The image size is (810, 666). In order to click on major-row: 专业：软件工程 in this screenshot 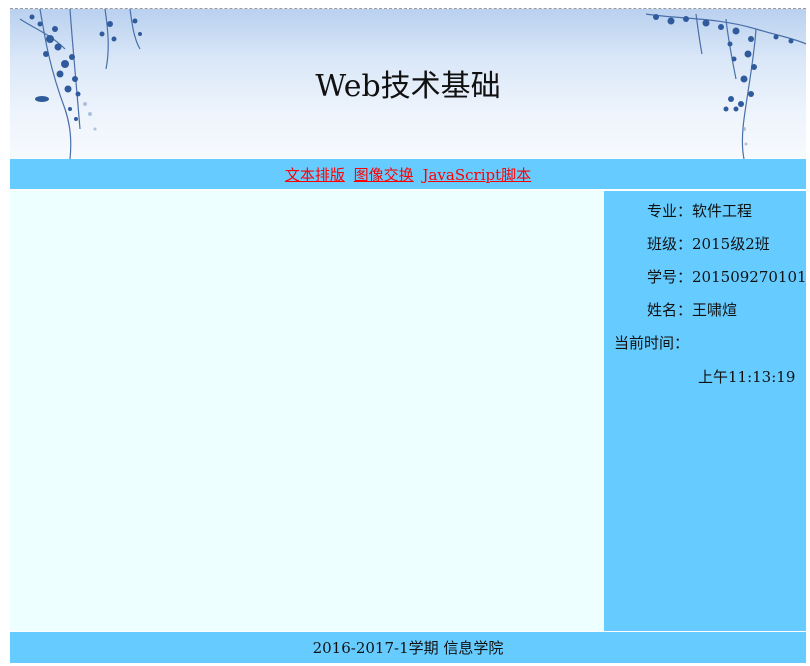, I will do `click(699, 211)`.